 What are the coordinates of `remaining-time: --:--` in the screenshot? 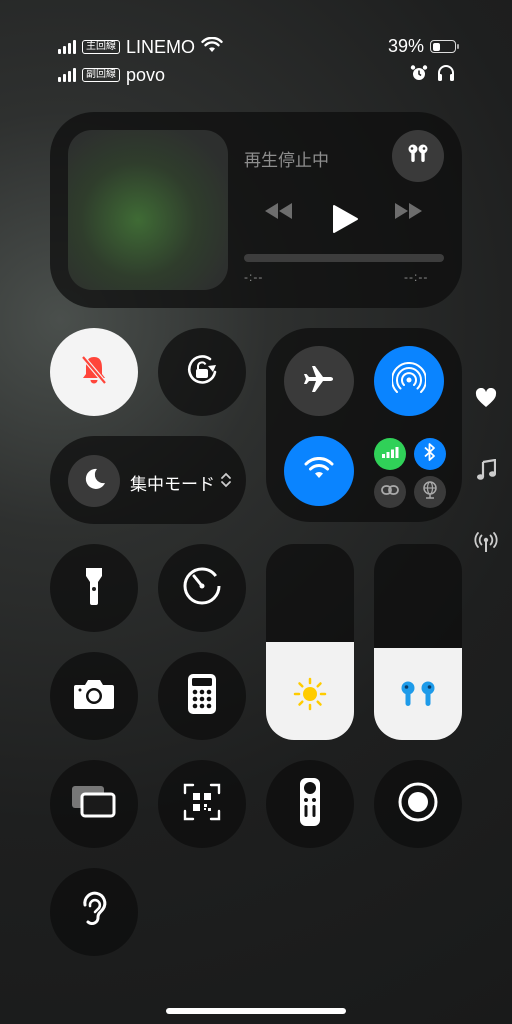 It's located at (416, 277).